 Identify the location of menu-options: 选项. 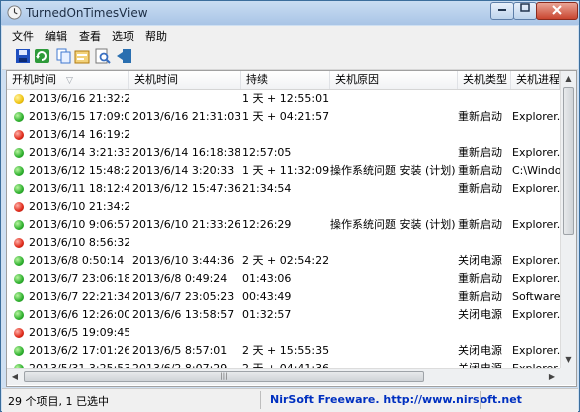
(123, 36).